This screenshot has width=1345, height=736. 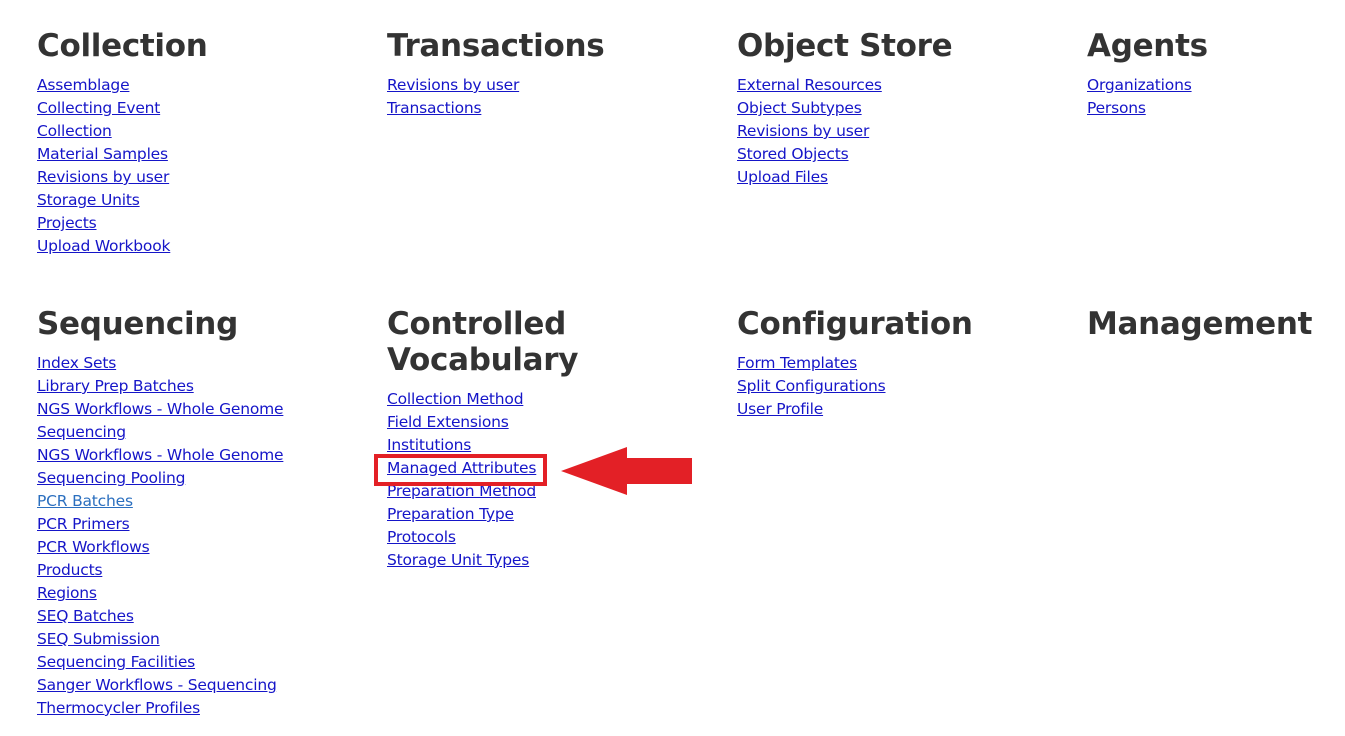 What do you see at coordinates (122, 46) in the screenshot?
I see `section-title-collection: Collection` at bounding box center [122, 46].